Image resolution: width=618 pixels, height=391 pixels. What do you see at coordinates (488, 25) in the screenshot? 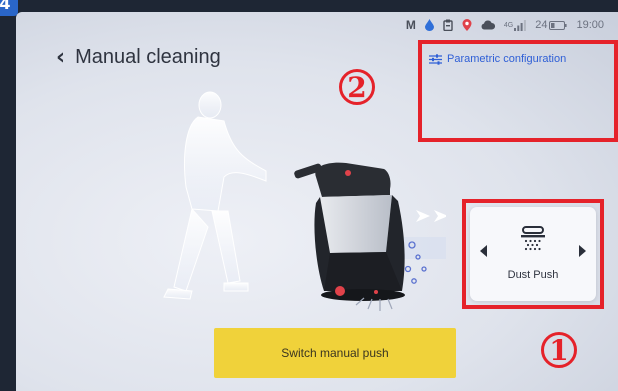
I see `cloud-icon` at bounding box center [488, 25].